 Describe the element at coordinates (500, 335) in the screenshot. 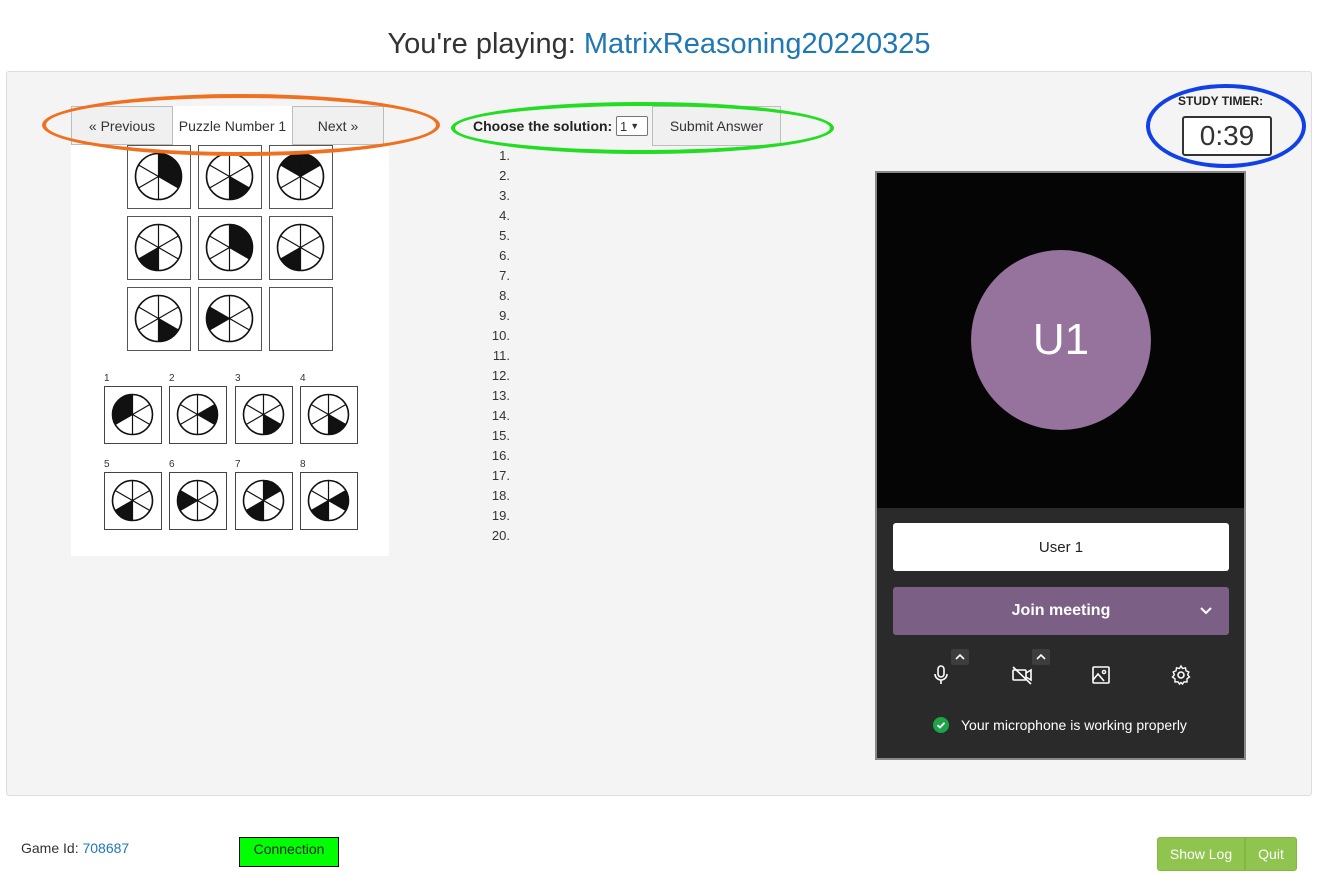

I see `answer-list-item: 10.` at that location.